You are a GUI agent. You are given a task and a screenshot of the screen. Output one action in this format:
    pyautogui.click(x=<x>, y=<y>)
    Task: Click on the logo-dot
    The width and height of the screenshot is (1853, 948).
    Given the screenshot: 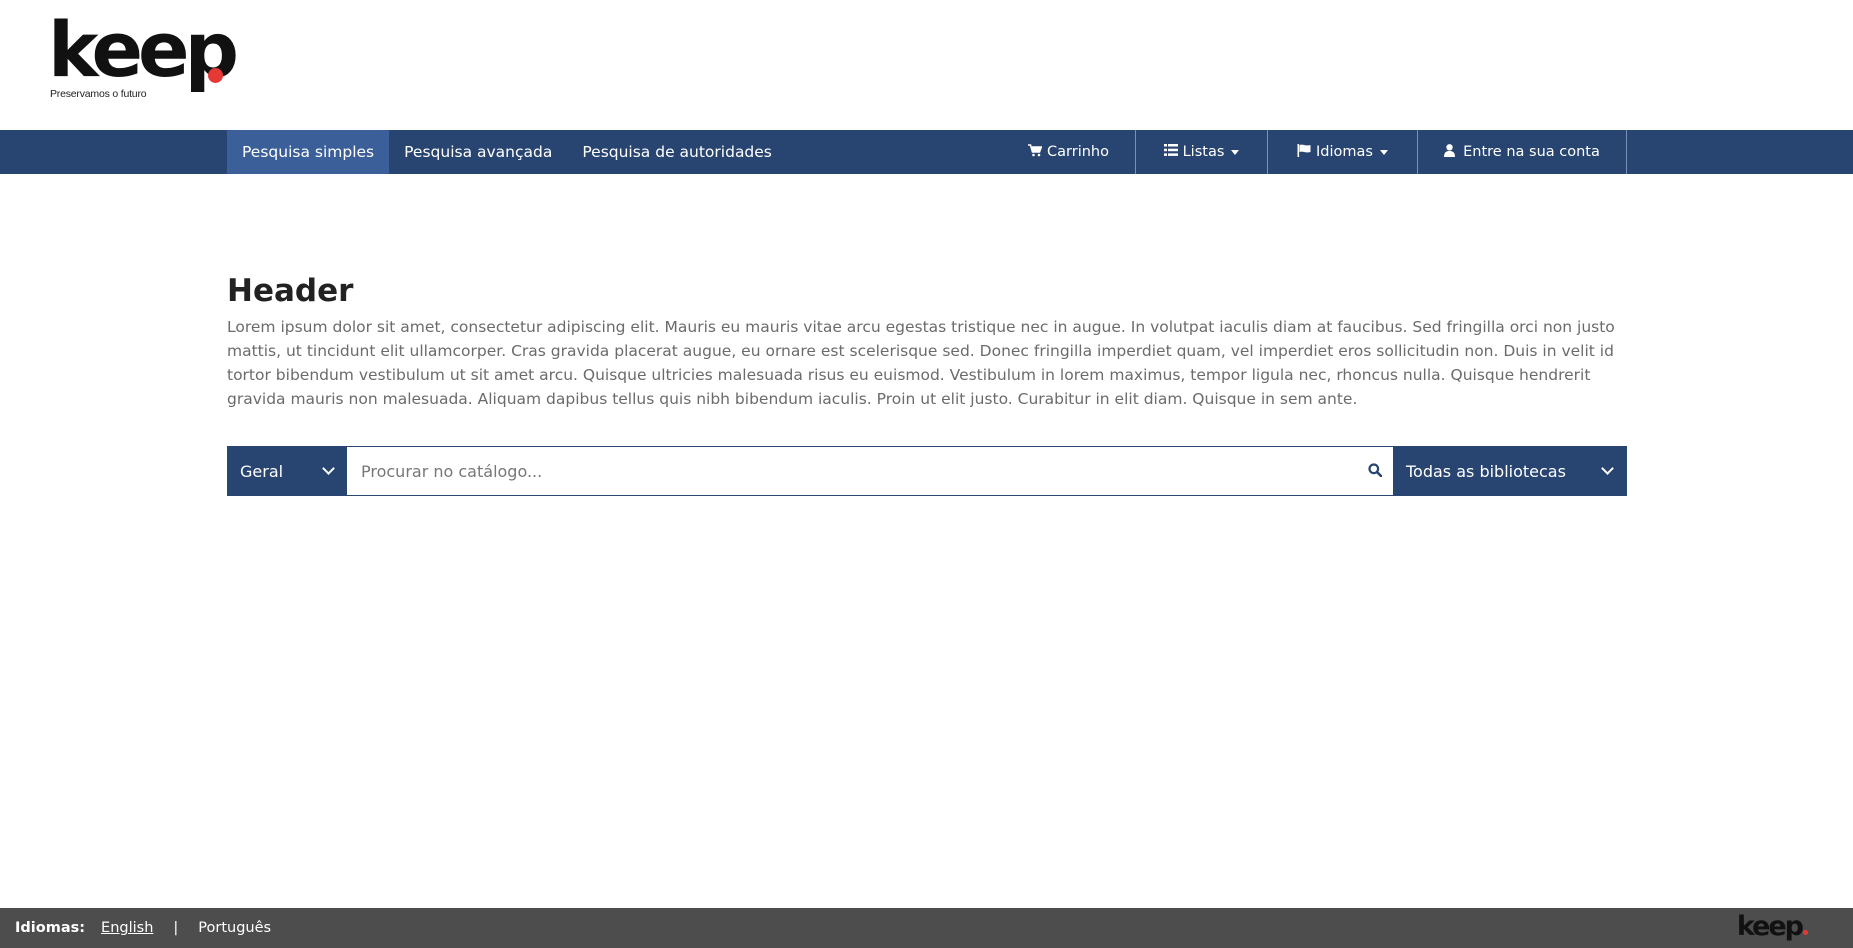 What is the action you would take?
    pyautogui.click(x=215, y=75)
    